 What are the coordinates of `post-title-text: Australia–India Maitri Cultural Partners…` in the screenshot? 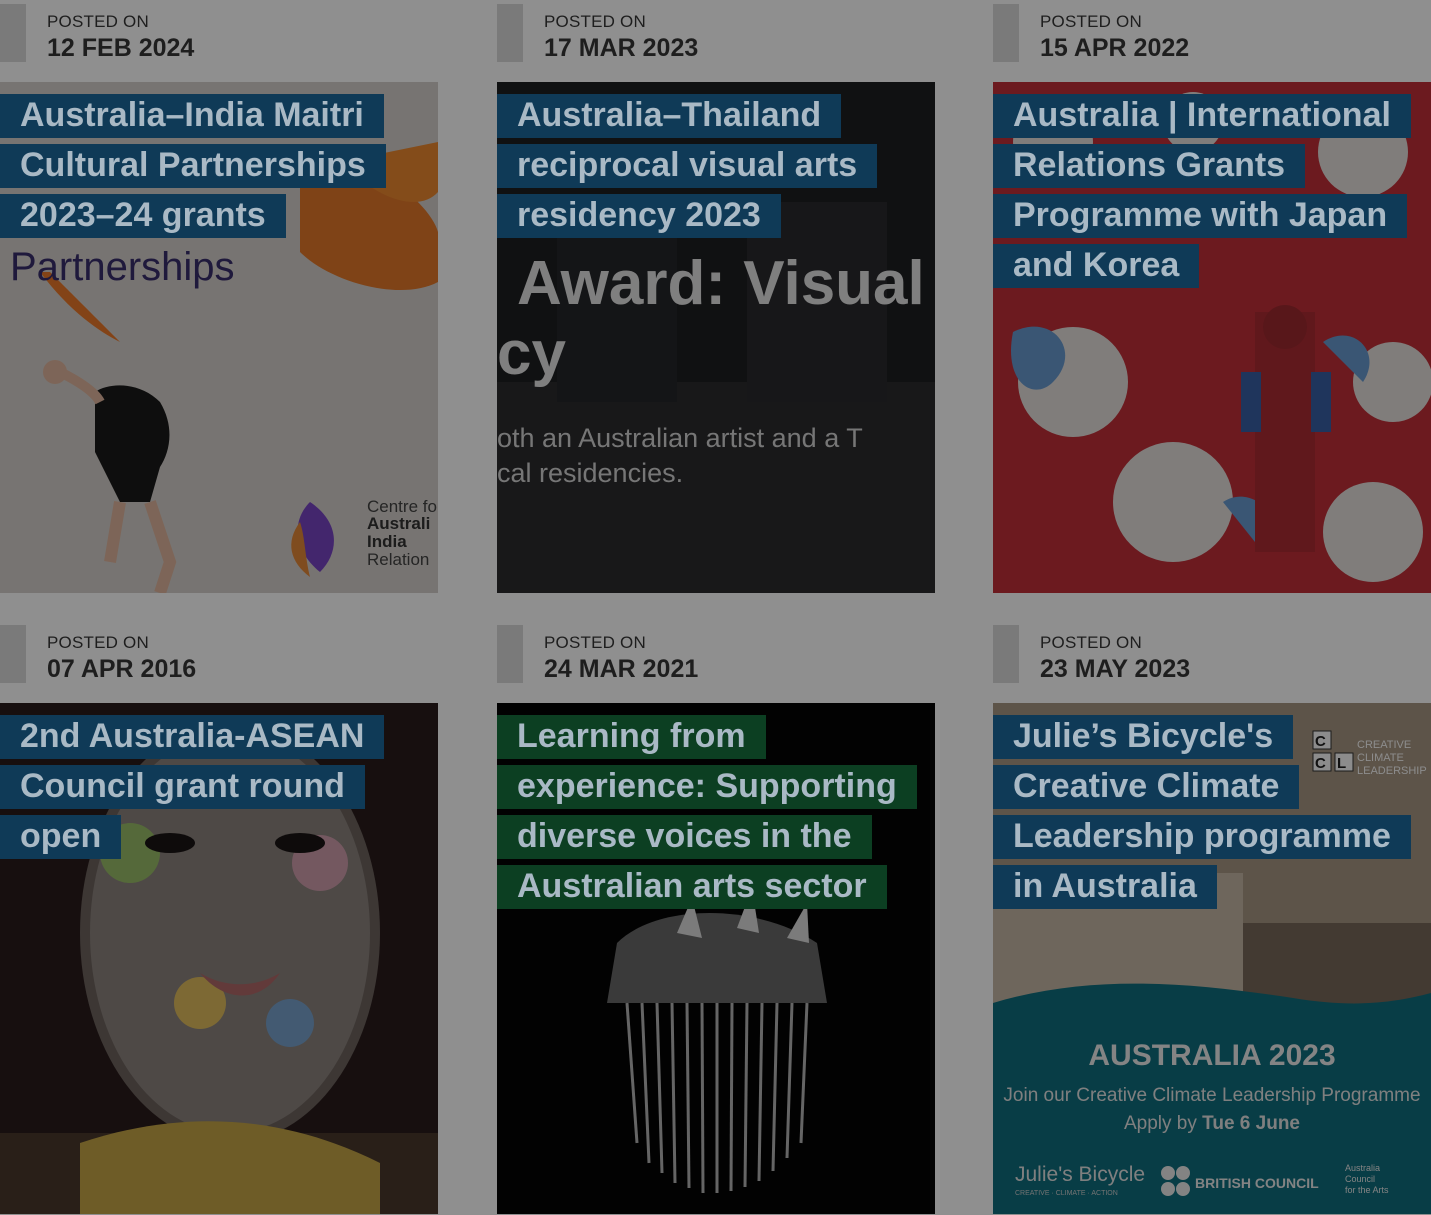 It's located at (193, 166).